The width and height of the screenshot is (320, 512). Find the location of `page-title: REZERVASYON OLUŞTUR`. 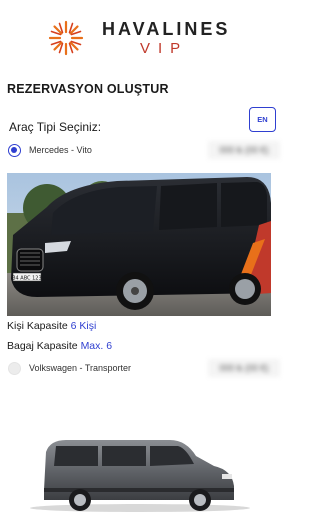

page-title: REZERVASYON OLUŞTUR is located at coordinates (88, 89).